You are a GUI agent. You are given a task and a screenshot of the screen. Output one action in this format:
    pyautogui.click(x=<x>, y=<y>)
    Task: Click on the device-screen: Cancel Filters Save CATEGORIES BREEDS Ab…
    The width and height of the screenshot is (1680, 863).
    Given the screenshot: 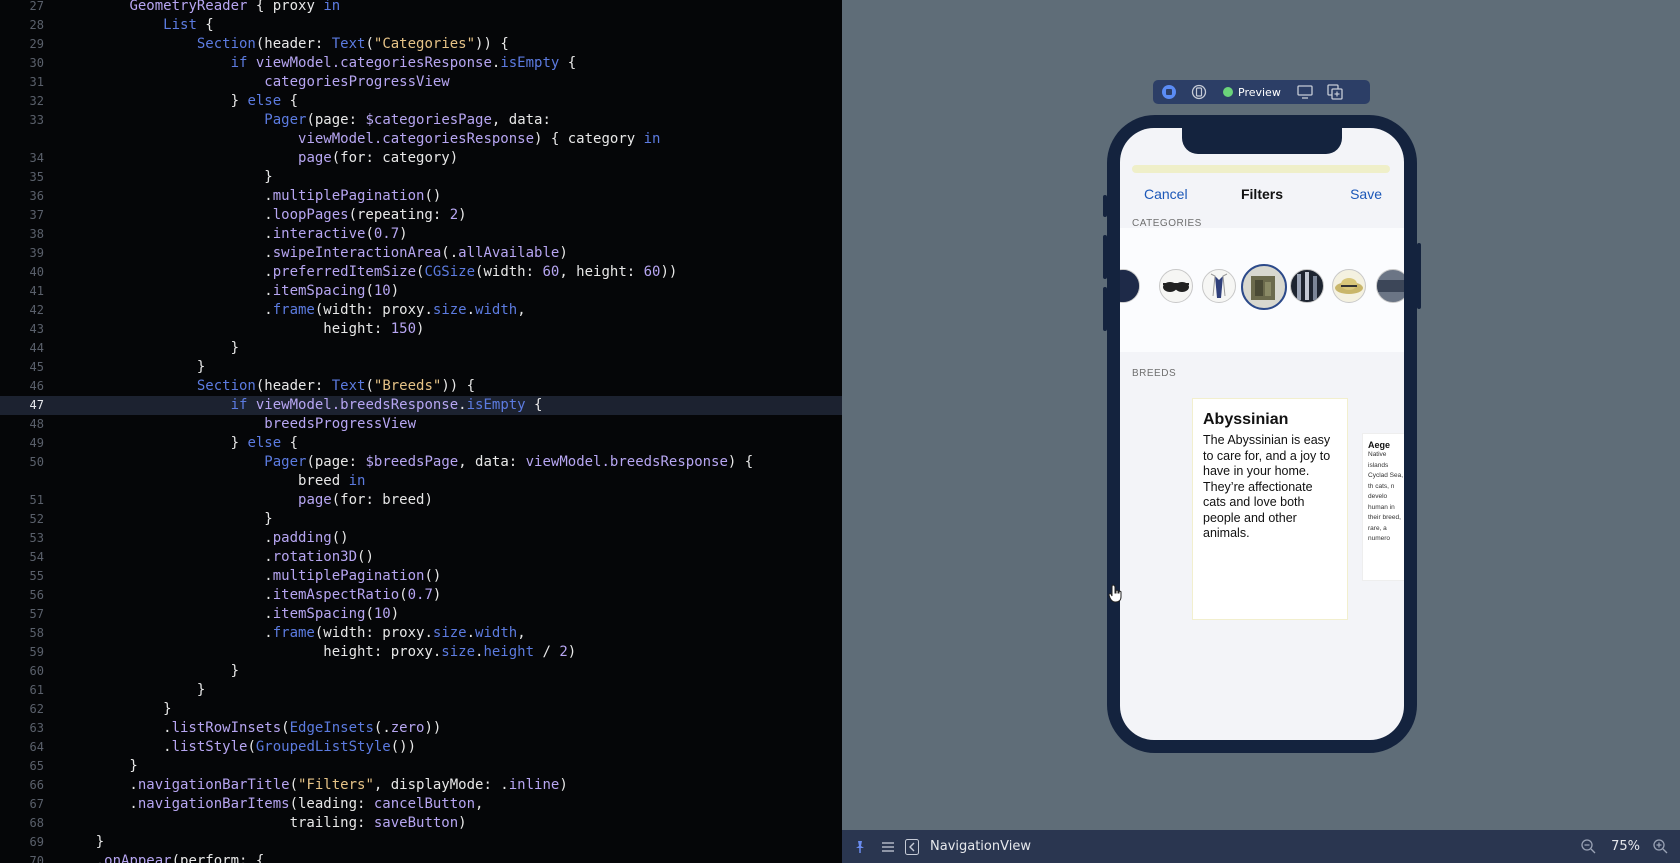 What is the action you would take?
    pyautogui.click(x=1262, y=434)
    